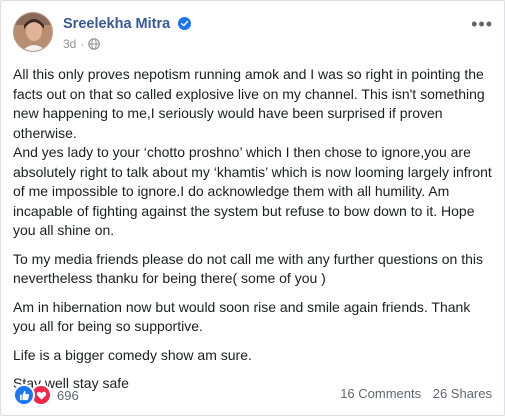 Image resolution: width=505 pixels, height=416 pixels. I want to click on author-name: Sreelekha Mitra, so click(127, 24).